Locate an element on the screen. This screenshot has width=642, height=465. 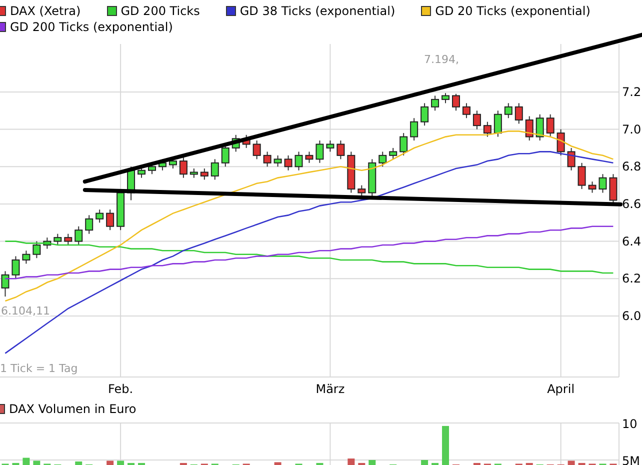
y-axis-label: 6.0 is located at coordinates (632, 315).